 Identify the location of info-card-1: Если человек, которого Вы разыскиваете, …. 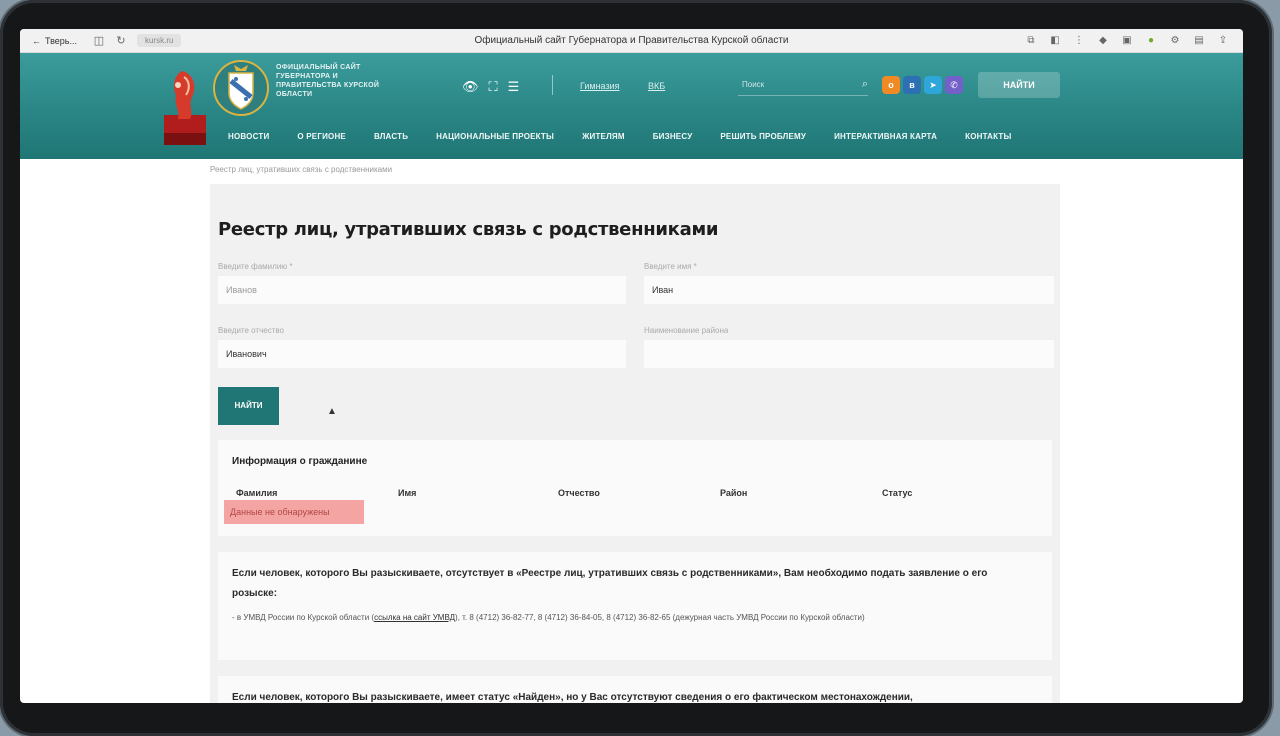
(635, 606).